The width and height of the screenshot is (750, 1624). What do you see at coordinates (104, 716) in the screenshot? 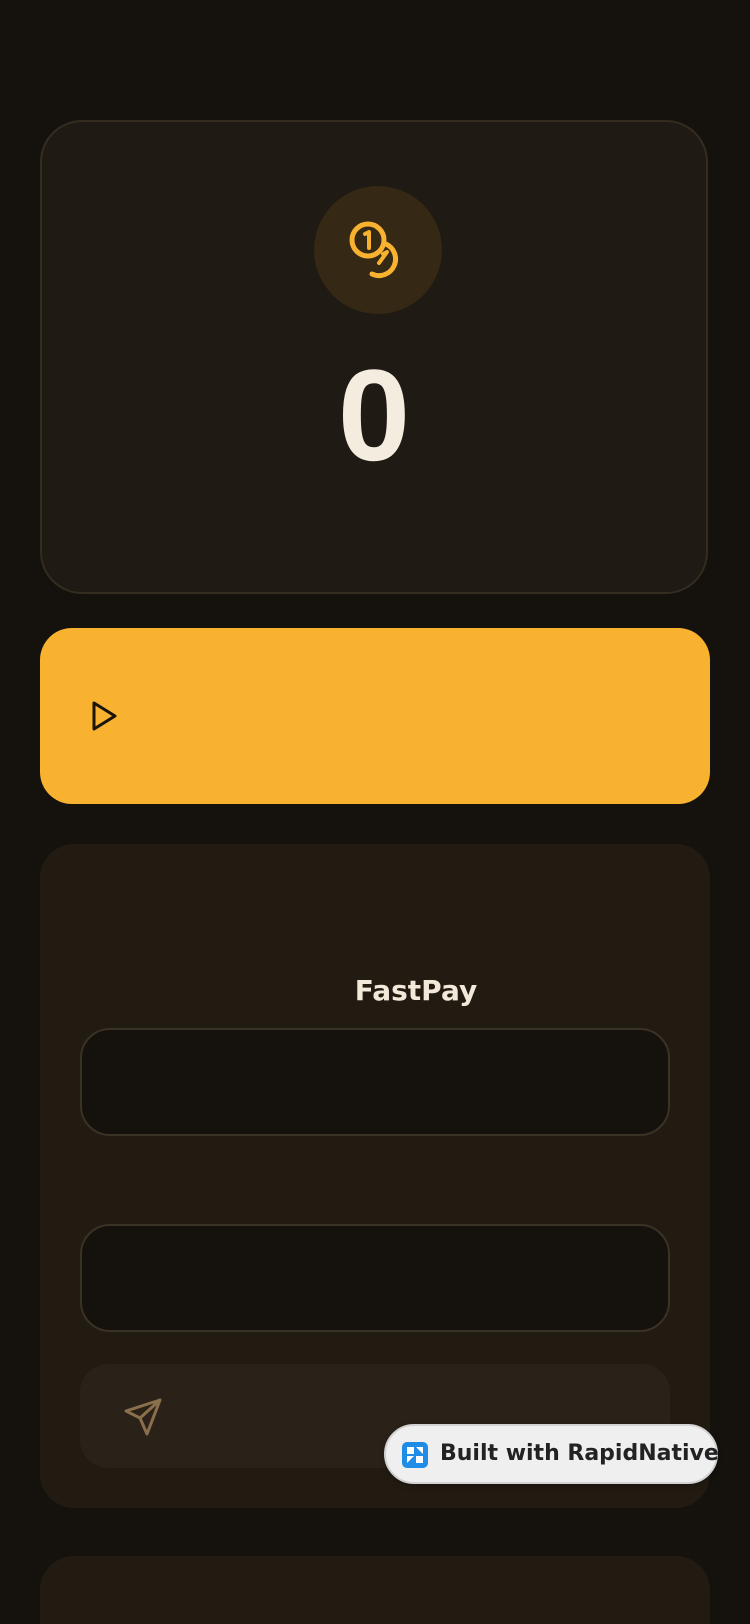
I see `play-icon` at bounding box center [104, 716].